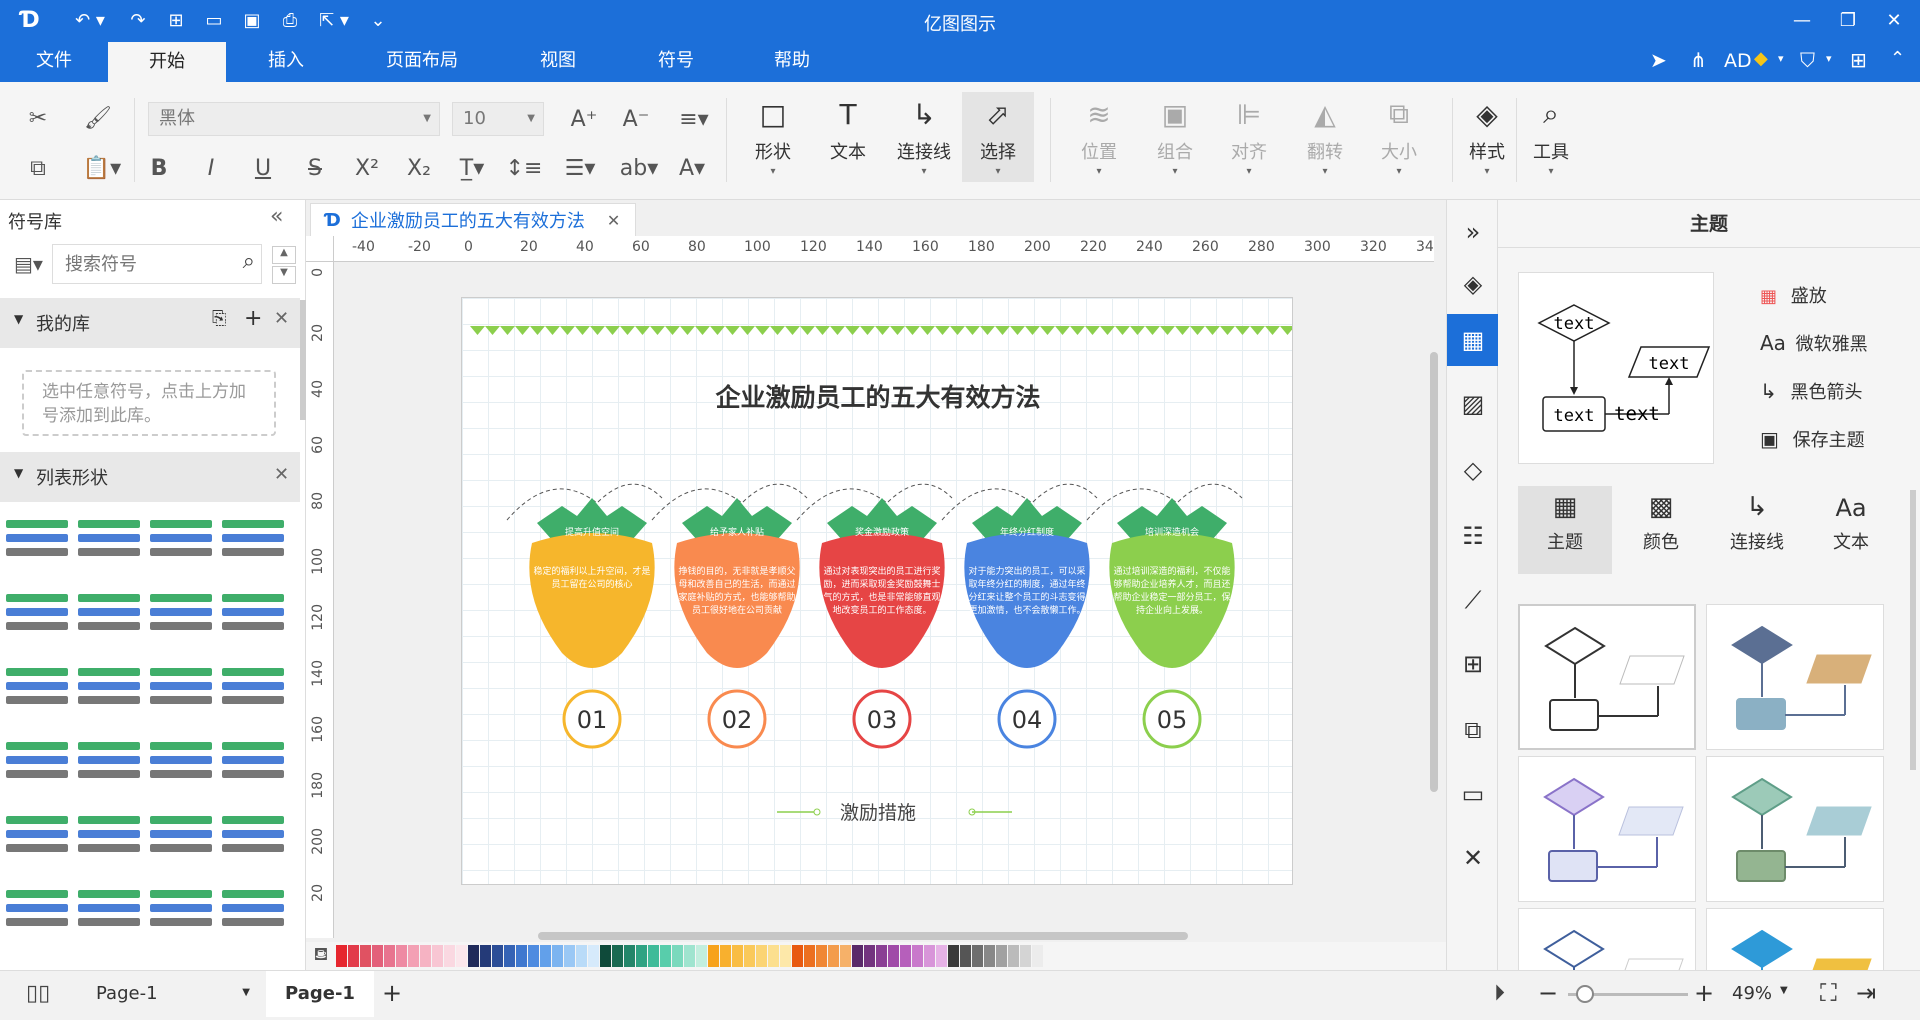 This screenshot has width=1920, height=1020. I want to click on shuffle-icon: ✕, so click(1473, 858).